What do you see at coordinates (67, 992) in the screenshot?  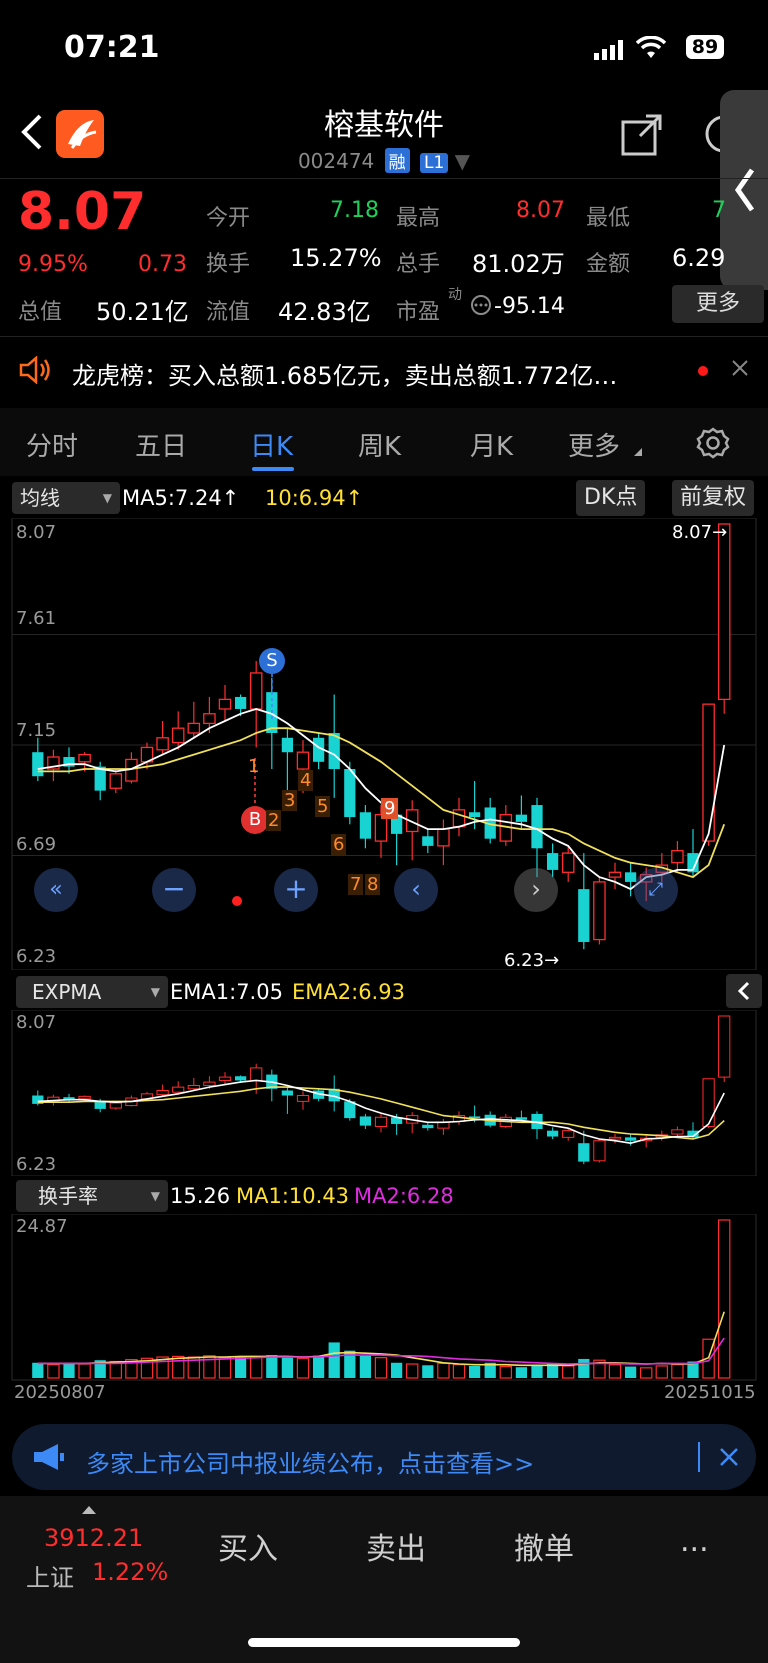 I see `expma-select-label: EXPMA` at bounding box center [67, 992].